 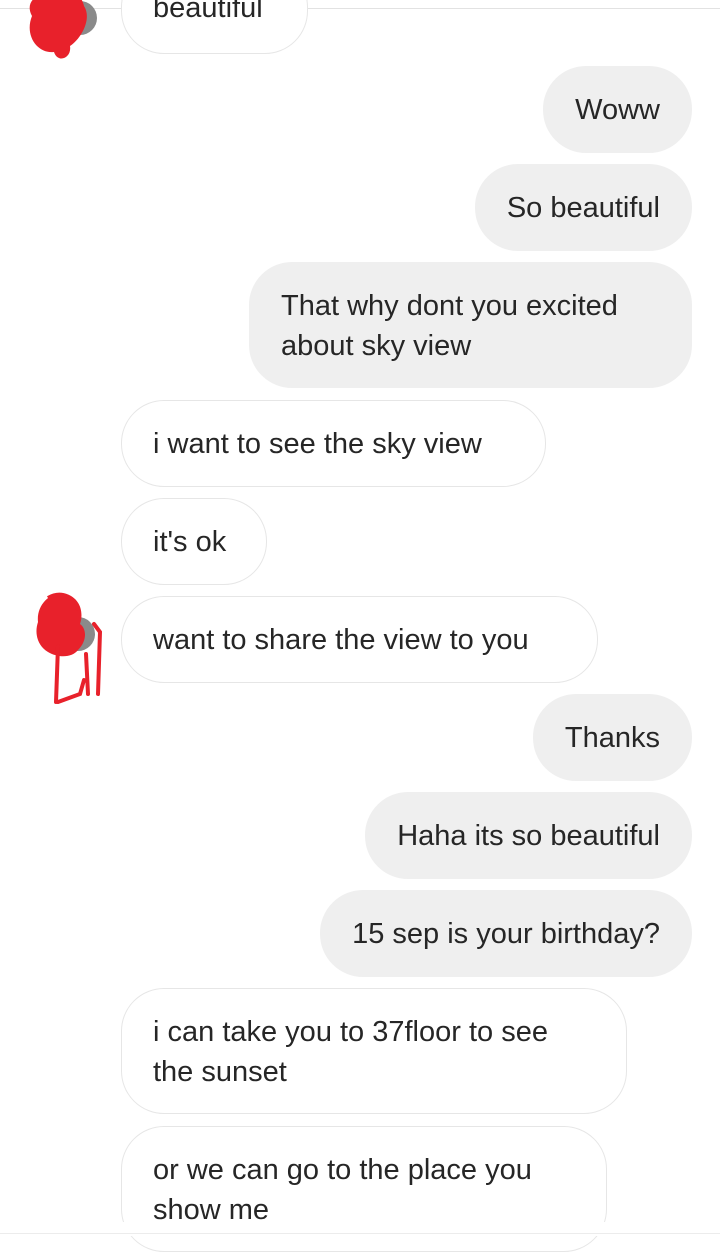 What do you see at coordinates (208, 12) in the screenshot?
I see `message-text: beautiful` at bounding box center [208, 12].